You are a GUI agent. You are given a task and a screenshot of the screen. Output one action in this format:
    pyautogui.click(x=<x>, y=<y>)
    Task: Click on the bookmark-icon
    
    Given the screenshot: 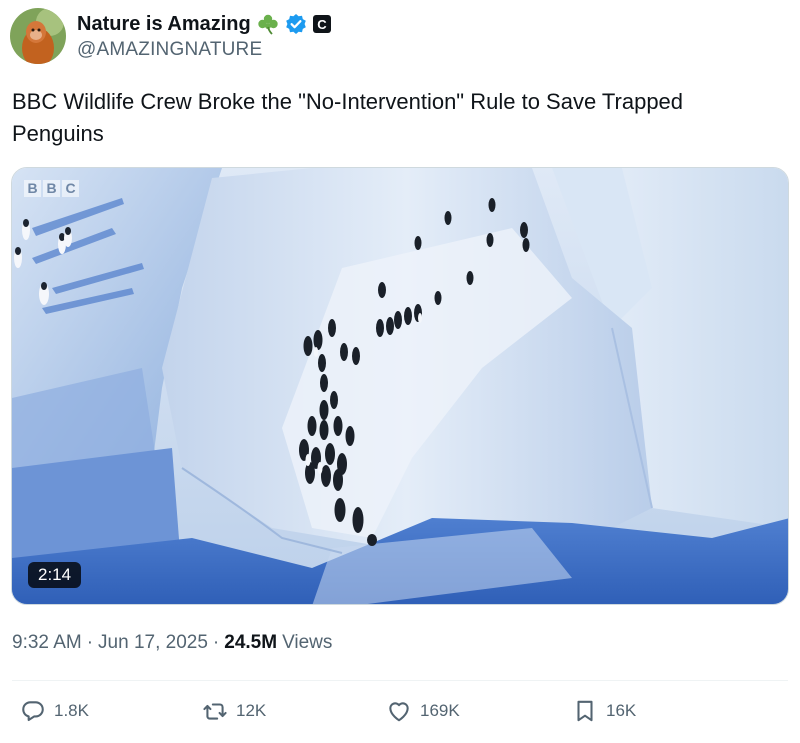 What is the action you would take?
    pyautogui.click(x=585, y=711)
    